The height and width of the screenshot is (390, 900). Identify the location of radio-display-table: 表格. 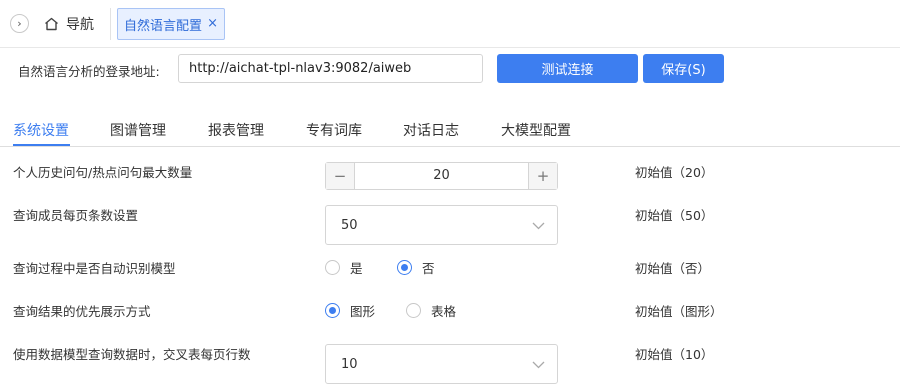
(431, 310).